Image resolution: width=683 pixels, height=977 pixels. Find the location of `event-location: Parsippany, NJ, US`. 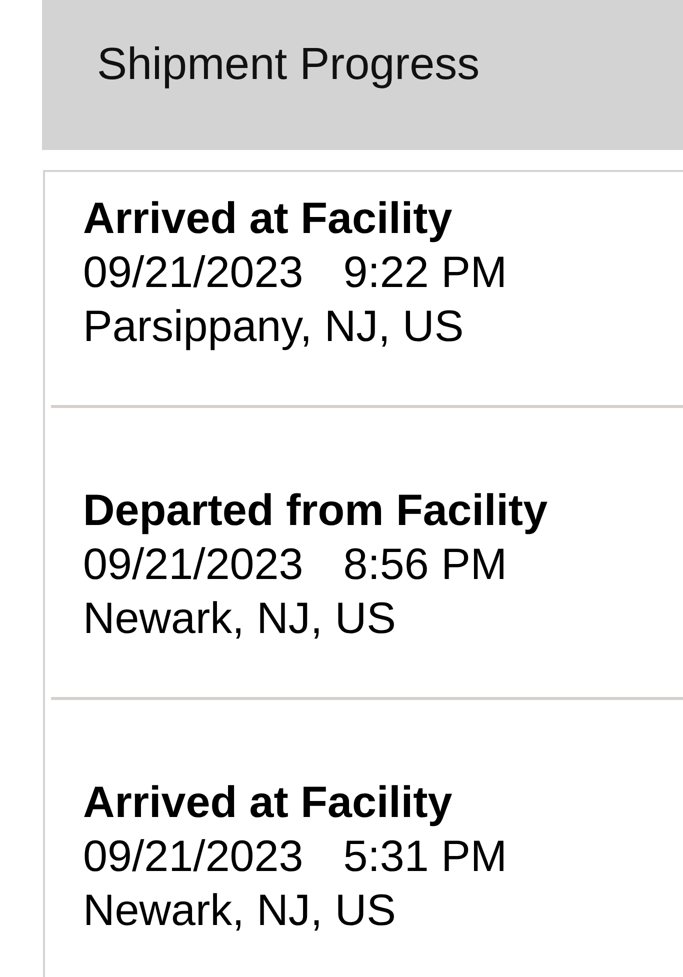

event-location: Parsippany, NJ, US is located at coordinates (273, 327).